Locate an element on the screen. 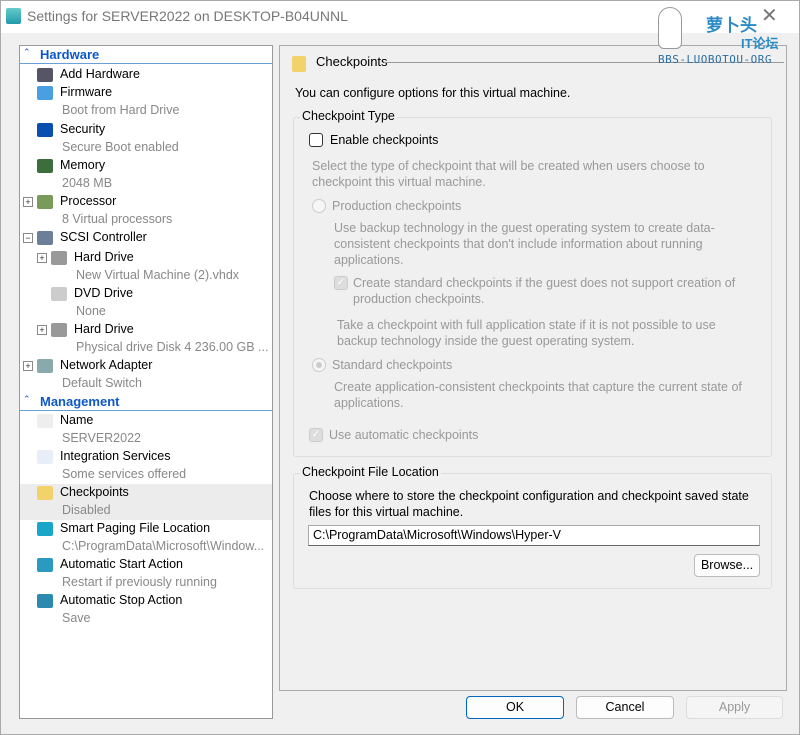 Image resolution: width=800 pixels, height=735 pixels. auto-start-icon is located at coordinates (45, 565).